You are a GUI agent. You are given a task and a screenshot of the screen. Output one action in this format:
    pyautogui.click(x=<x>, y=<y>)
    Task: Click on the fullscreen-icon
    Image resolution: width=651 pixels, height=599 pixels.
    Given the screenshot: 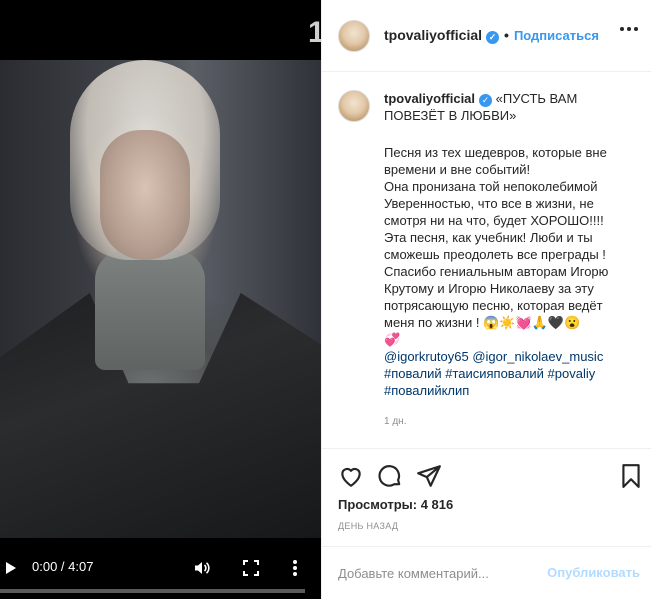 What is the action you would take?
    pyautogui.click(x=251, y=568)
    